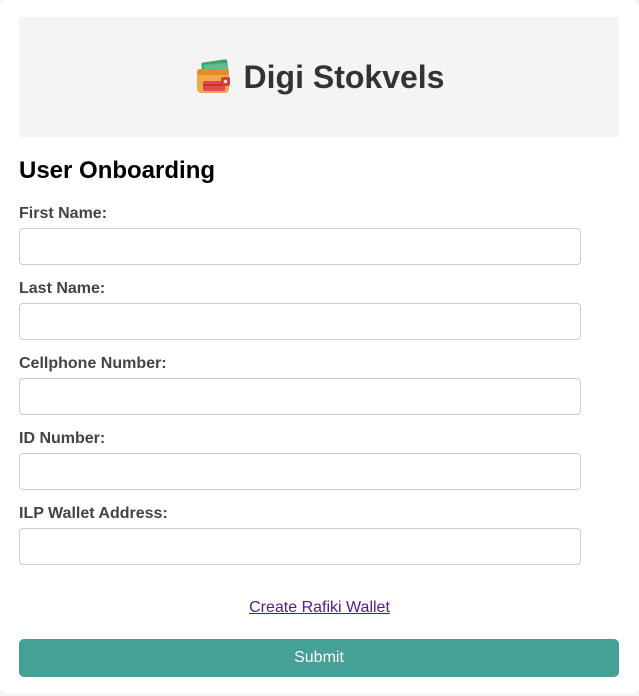  What do you see at coordinates (300, 246) in the screenshot?
I see `first-name-input` at bounding box center [300, 246].